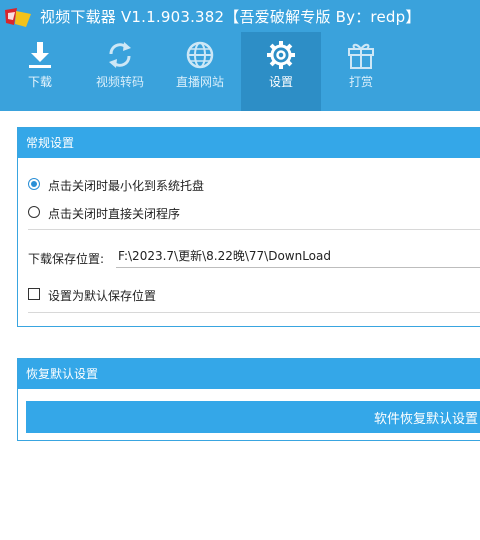  What do you see at coordinates (281, 55) in the screenshot?
I see `gear-icon` at bounding box center [281, 55].